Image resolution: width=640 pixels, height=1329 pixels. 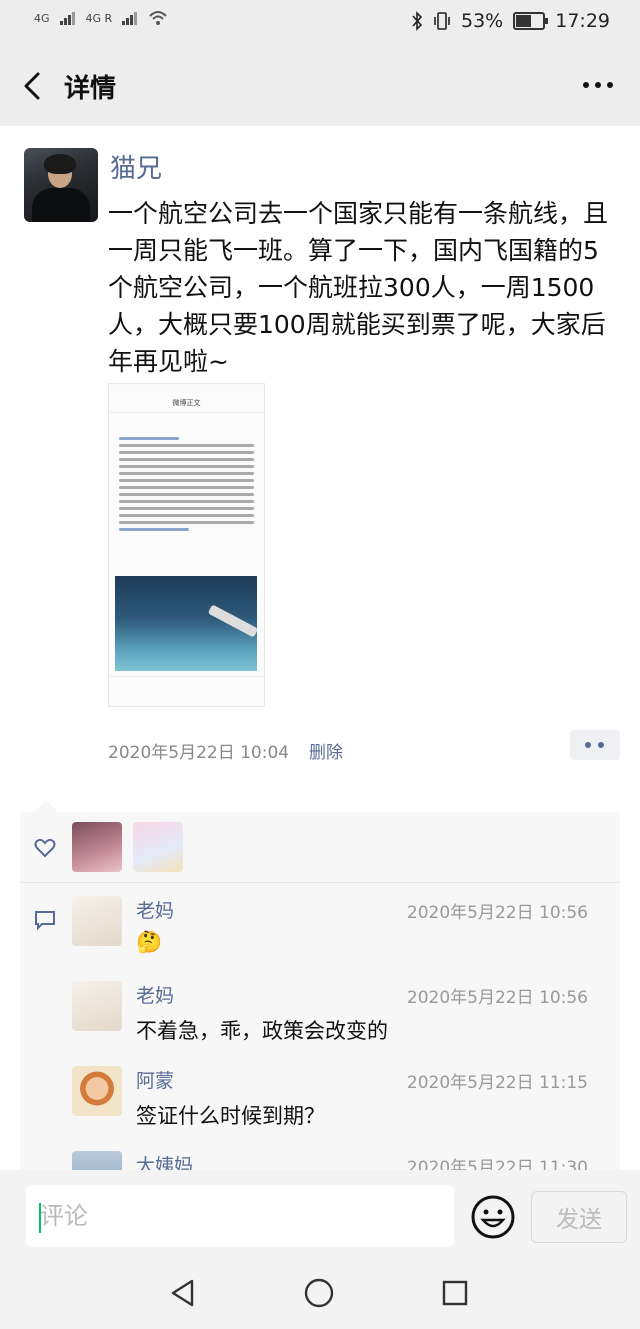 What do you see at coordinates (60, 164) in the screenshot?
I see `avatar-hair-shape` at bounding box center [60, 164].